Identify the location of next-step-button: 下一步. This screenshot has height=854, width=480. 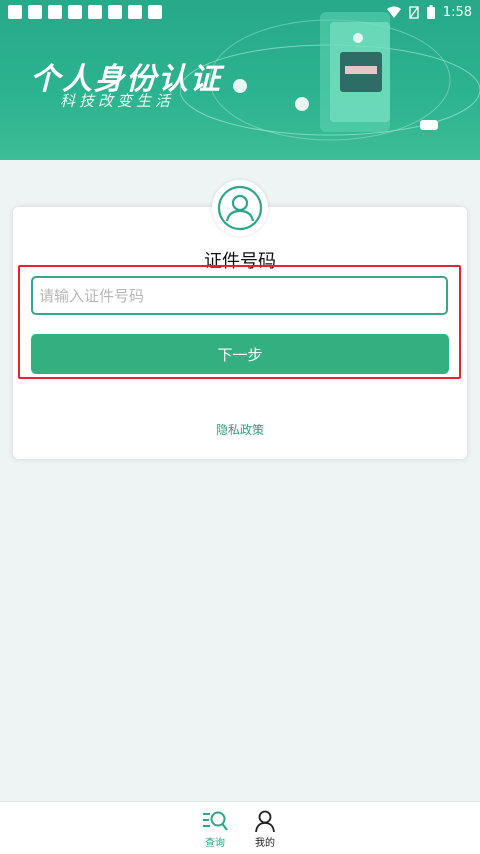
(240, 354).